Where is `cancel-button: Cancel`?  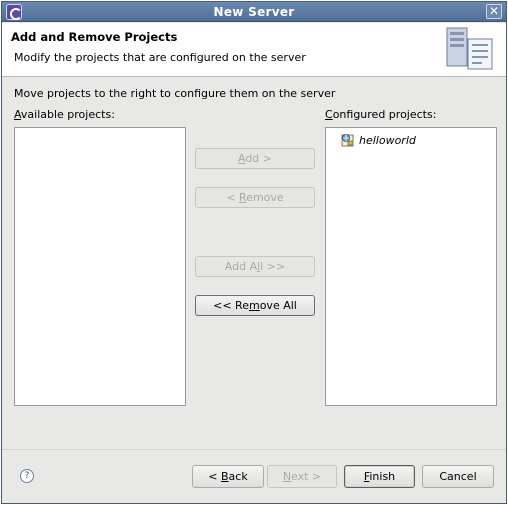
cancel-button: Cancel is located at coordinates (458, 476).